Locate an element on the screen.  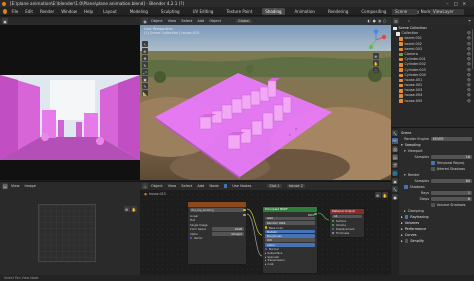
outliner-filter-icon: ⏷ is located at coordinates (469, 21).